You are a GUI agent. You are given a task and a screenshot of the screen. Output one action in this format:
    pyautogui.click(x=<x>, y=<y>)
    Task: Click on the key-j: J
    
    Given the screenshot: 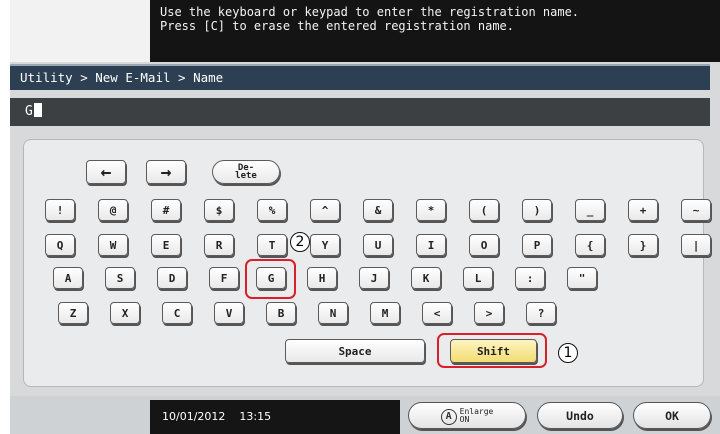 What is the action you would take?
    pyautogui.click(x=374, y=278)
    